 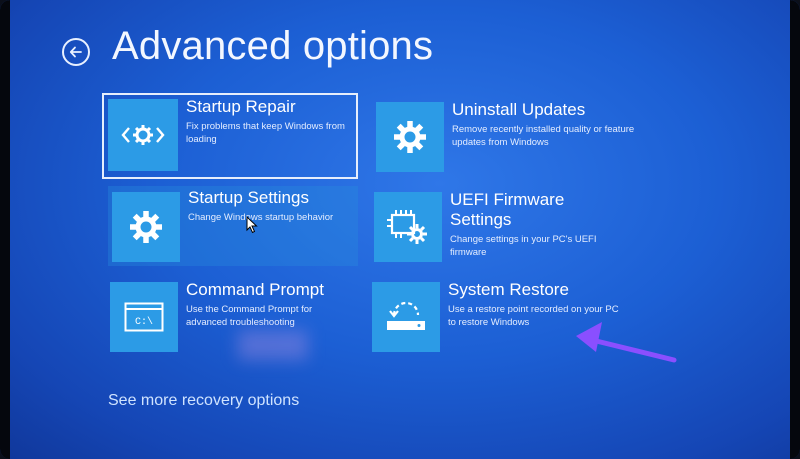 What do you see at coordinates (255, 289) in the screenshot?
I see `option-title: Command Prompt` at bounding box center [255, 289].